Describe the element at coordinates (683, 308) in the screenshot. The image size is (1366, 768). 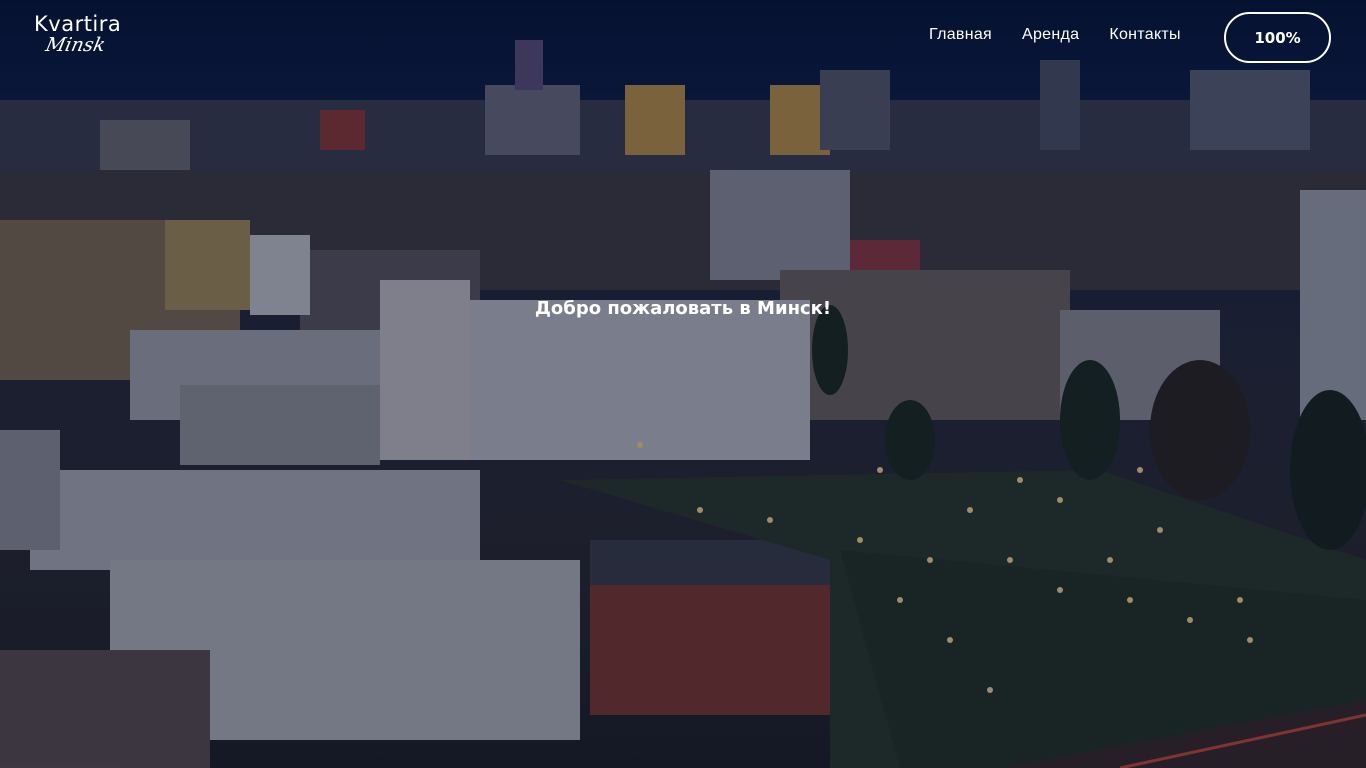
I see `welcome-heading: Добро пожаловать в Минск!` at that location.